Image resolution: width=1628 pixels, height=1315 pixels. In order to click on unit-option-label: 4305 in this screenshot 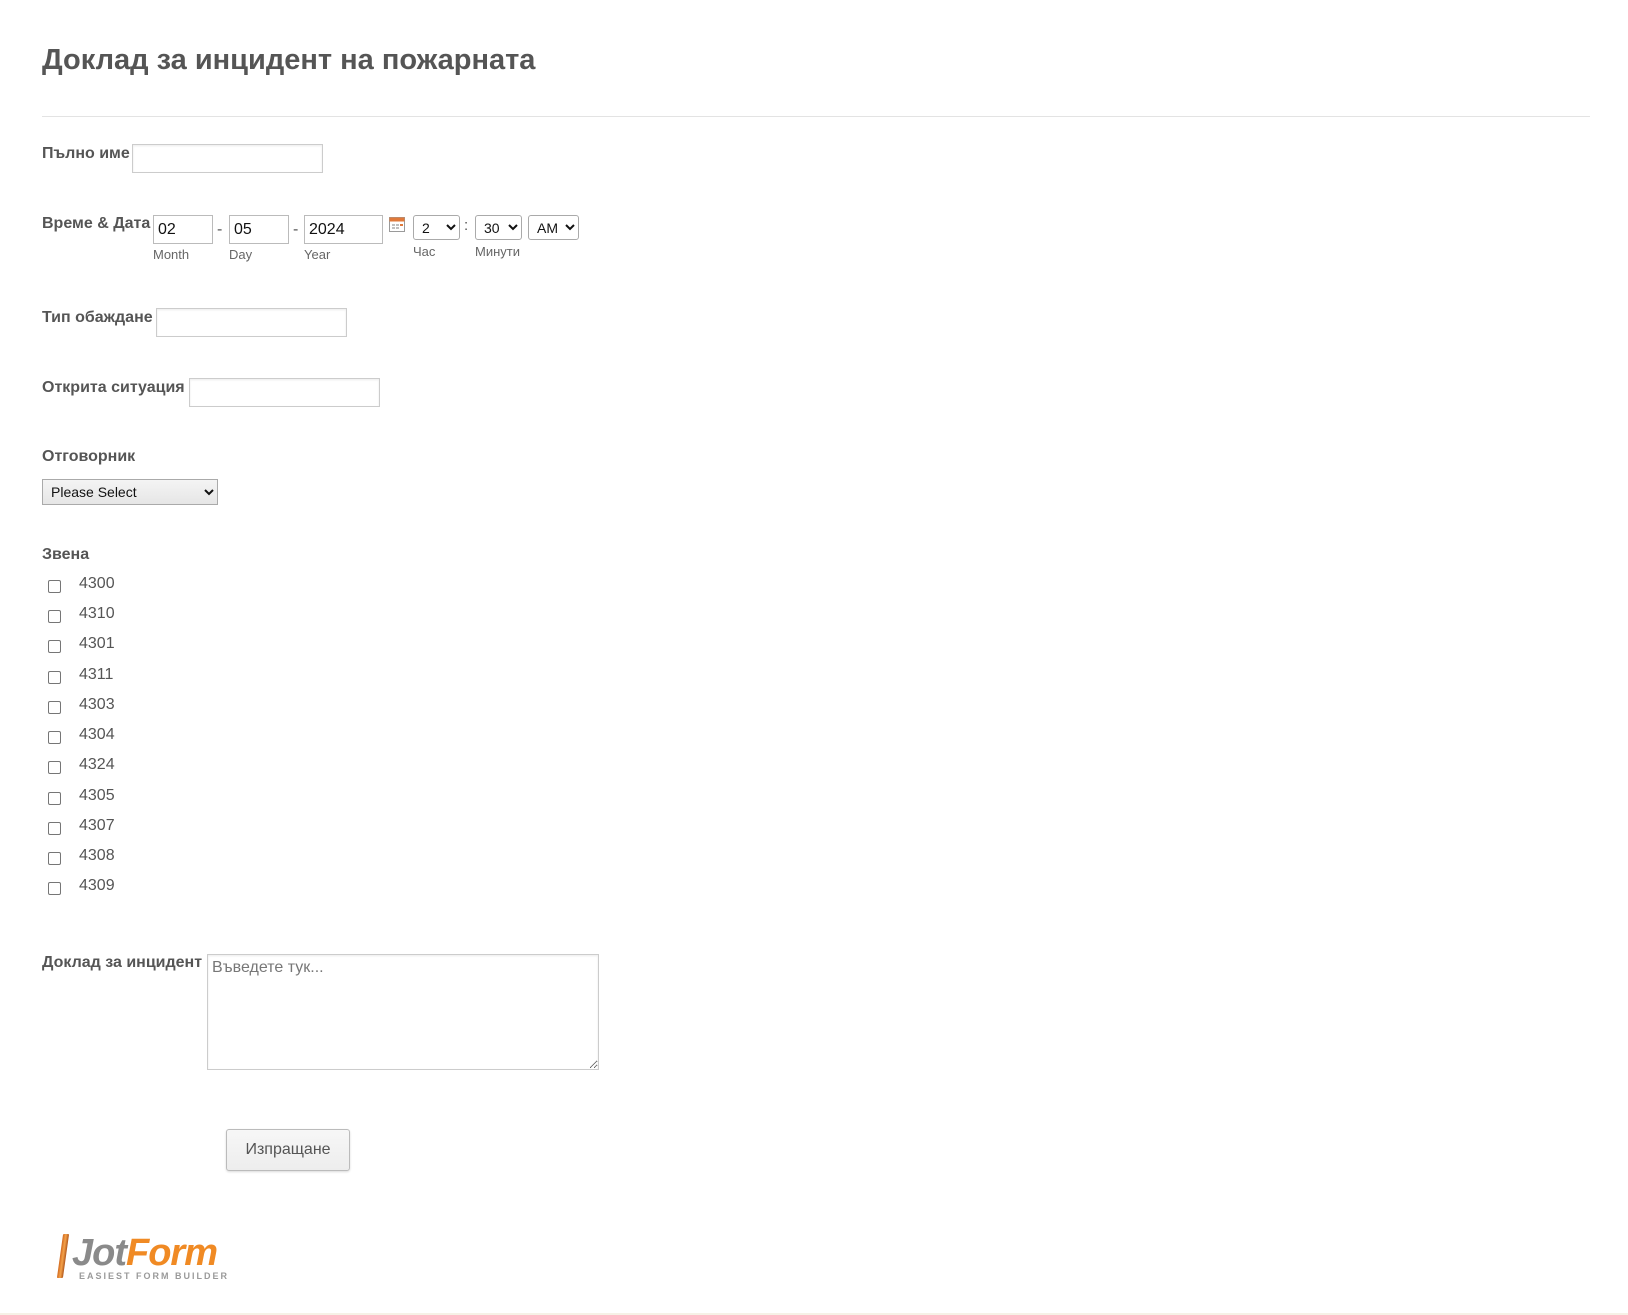, I will do `click(97, 795)`.